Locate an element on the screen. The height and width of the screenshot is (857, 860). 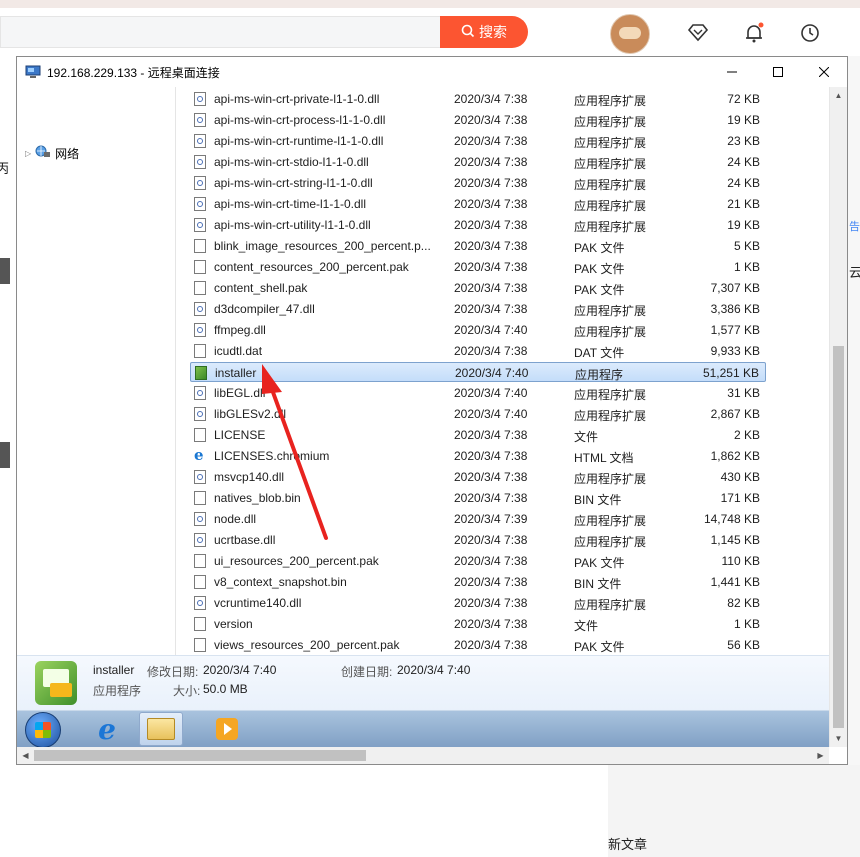
internet-explorer-button: e is located at coordinates (107, 729).